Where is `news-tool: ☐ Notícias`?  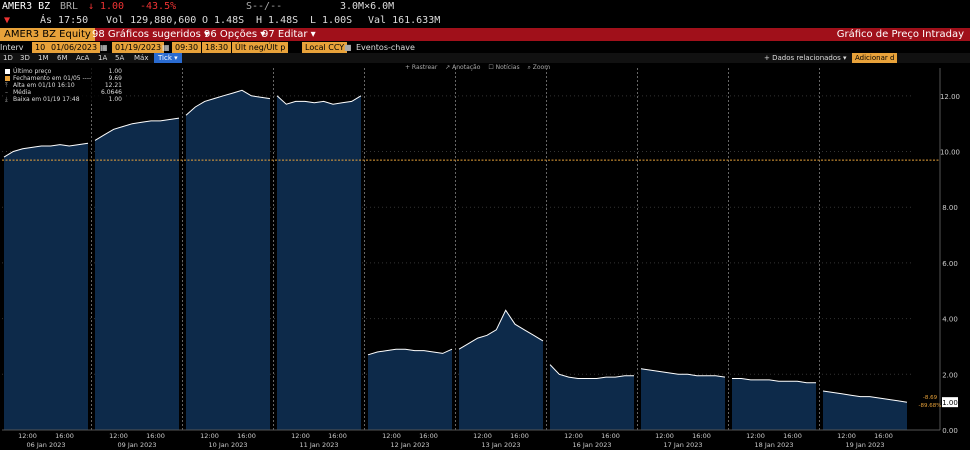
news-tool: ☐ Notícias is located at coordinates (503, 67).